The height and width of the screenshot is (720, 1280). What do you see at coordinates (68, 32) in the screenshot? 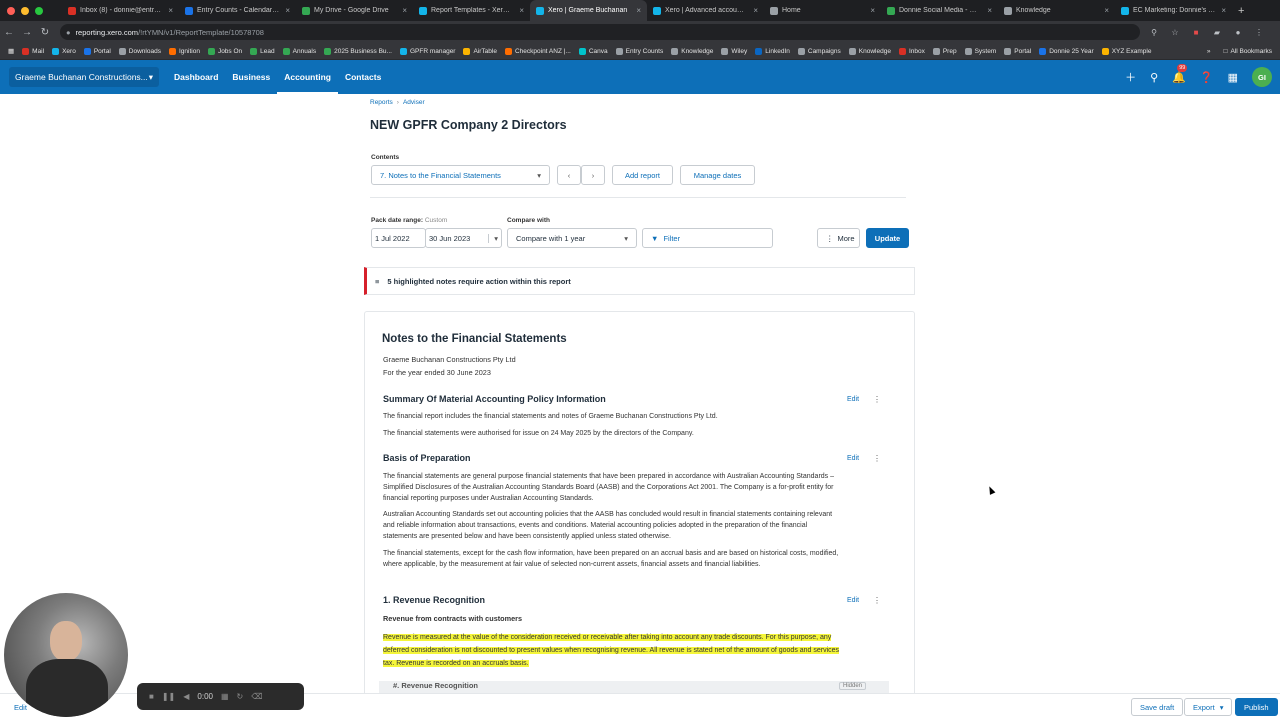
I see `site-info-icon: ●` at bounding box center [68, 32].